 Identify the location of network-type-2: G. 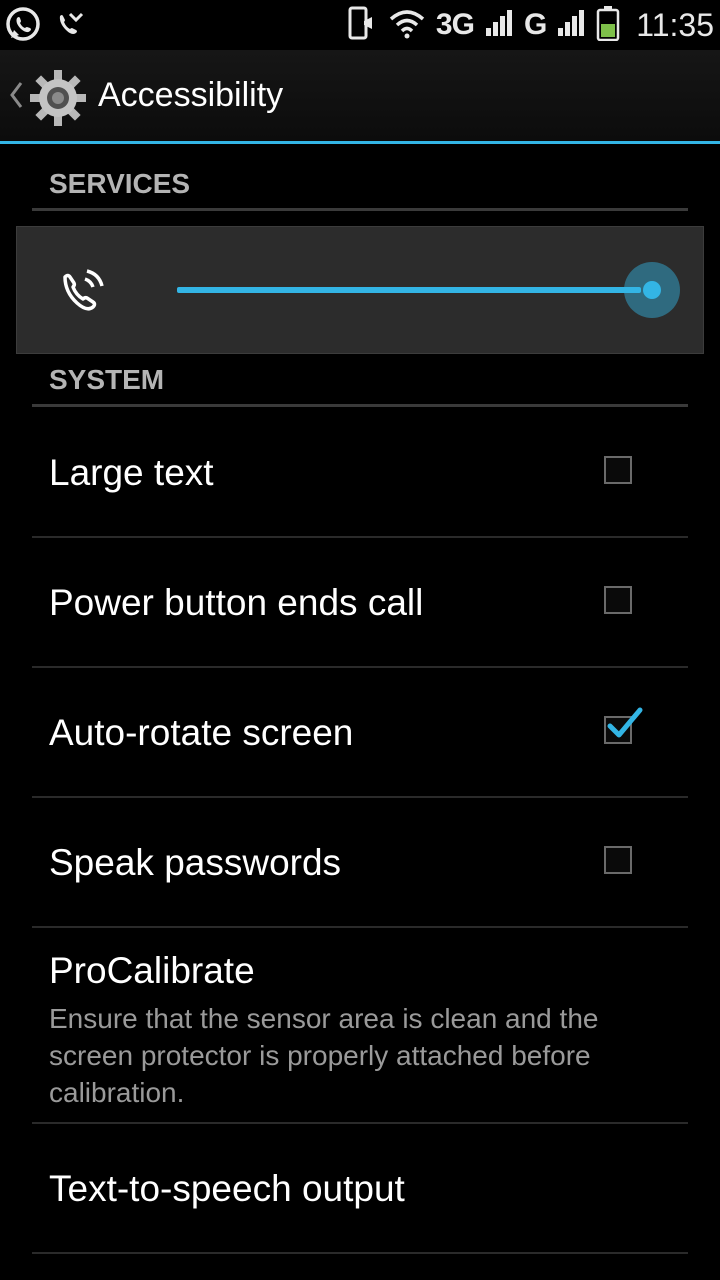
(535, 24).